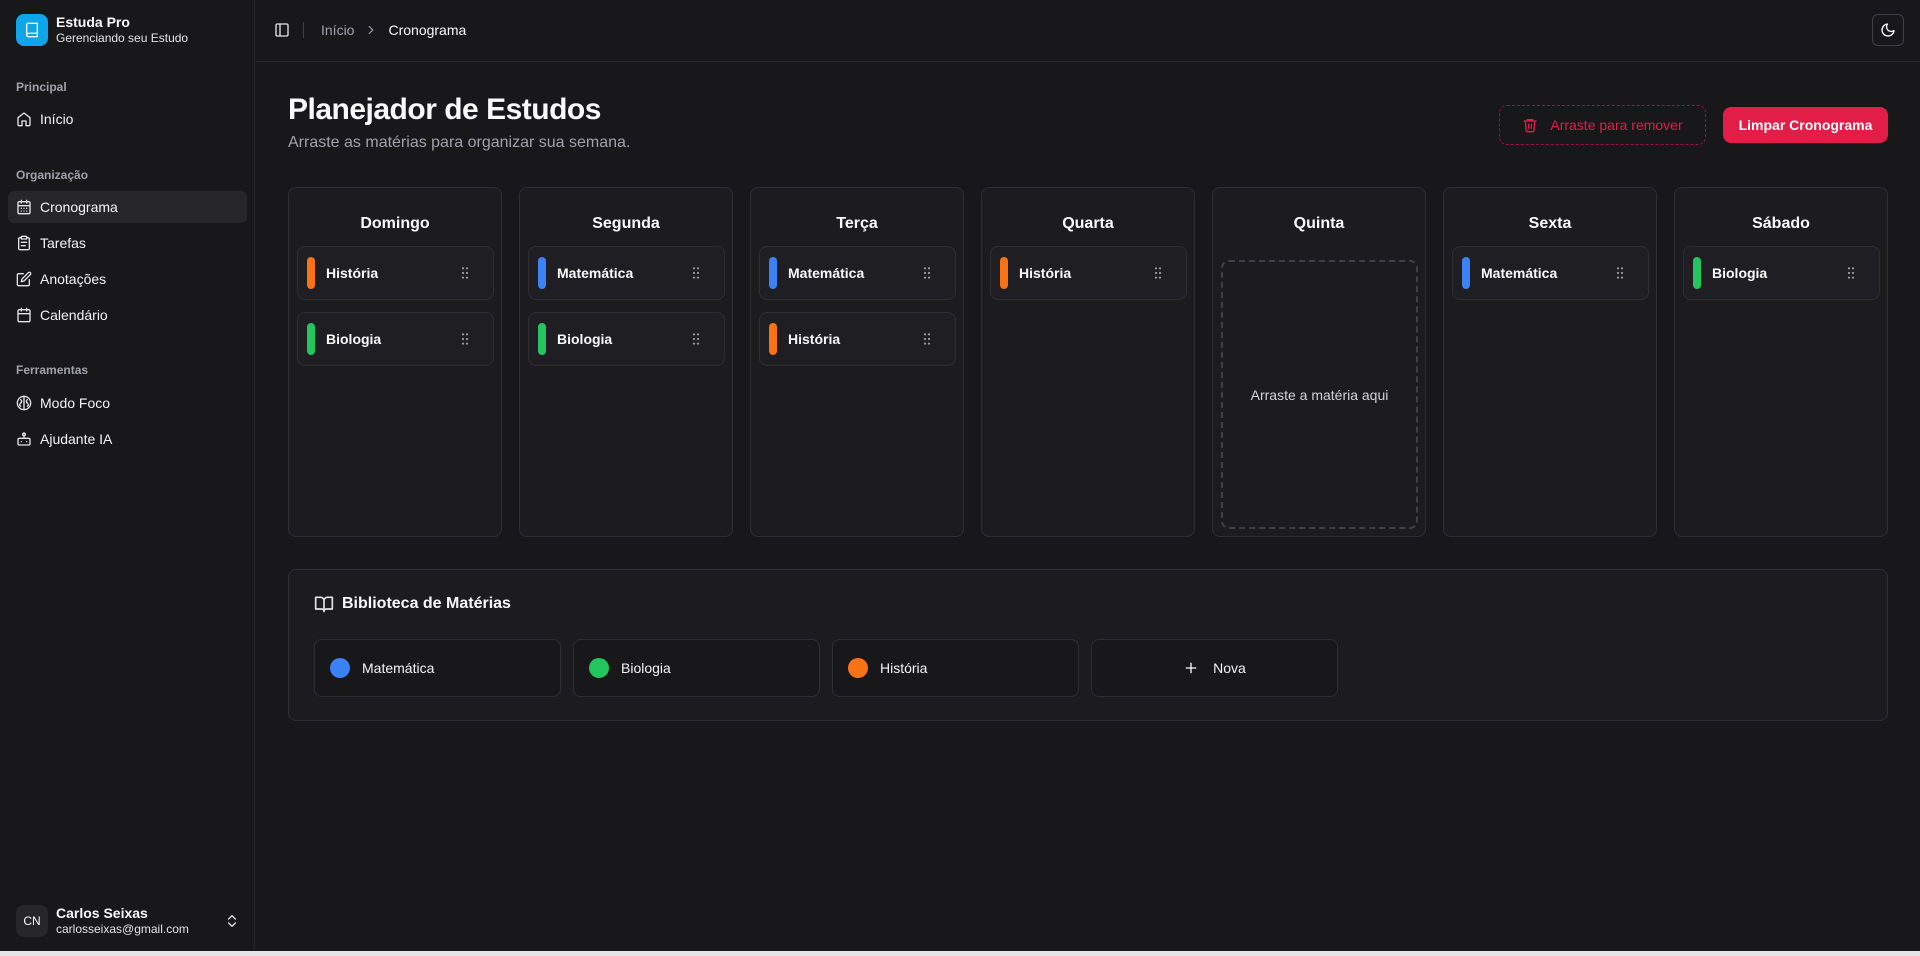 This screenshot has width=1920, height=956. What do you see at coordinates (282, 30) in the screenshot?
I see `panel-left-icon` at bounding box center [282, 30].